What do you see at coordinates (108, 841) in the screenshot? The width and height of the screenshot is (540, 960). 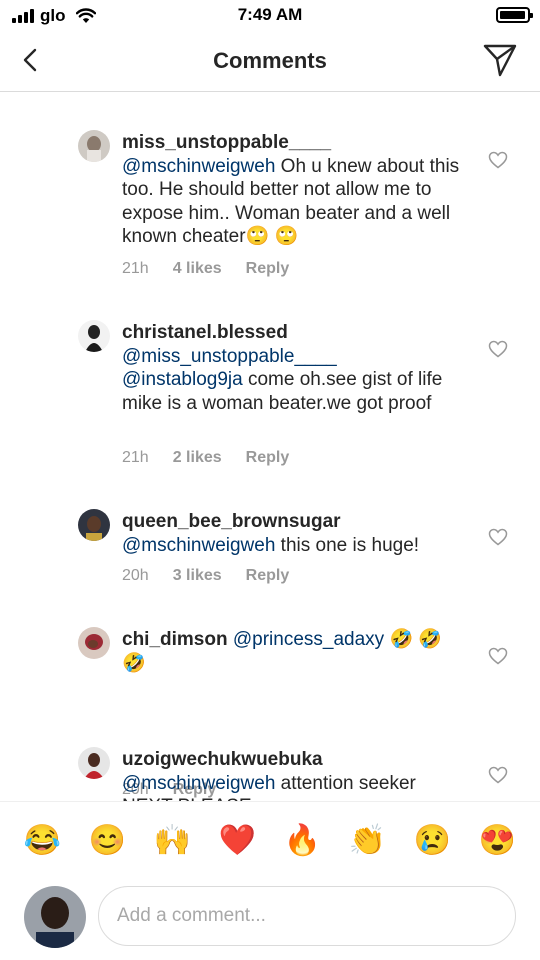 I see `smiling-emoji-icon: 😊` at bounding box center [108, 841].